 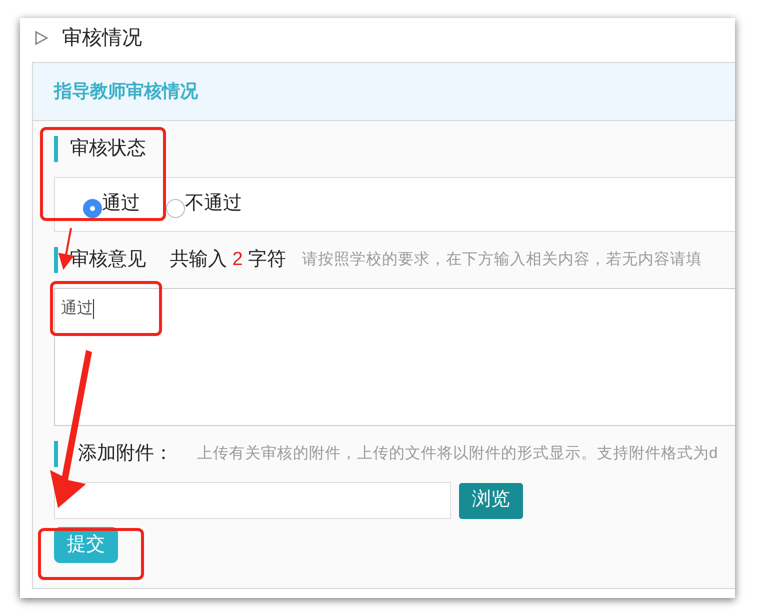 What do you see at coordinates (457, 454) in the screenshot?
I see `attachment-hint: 上传有关审核的附件，上传的文件将以附件的形式显示。支持附件格式为d` at bounding box center [457, 454].